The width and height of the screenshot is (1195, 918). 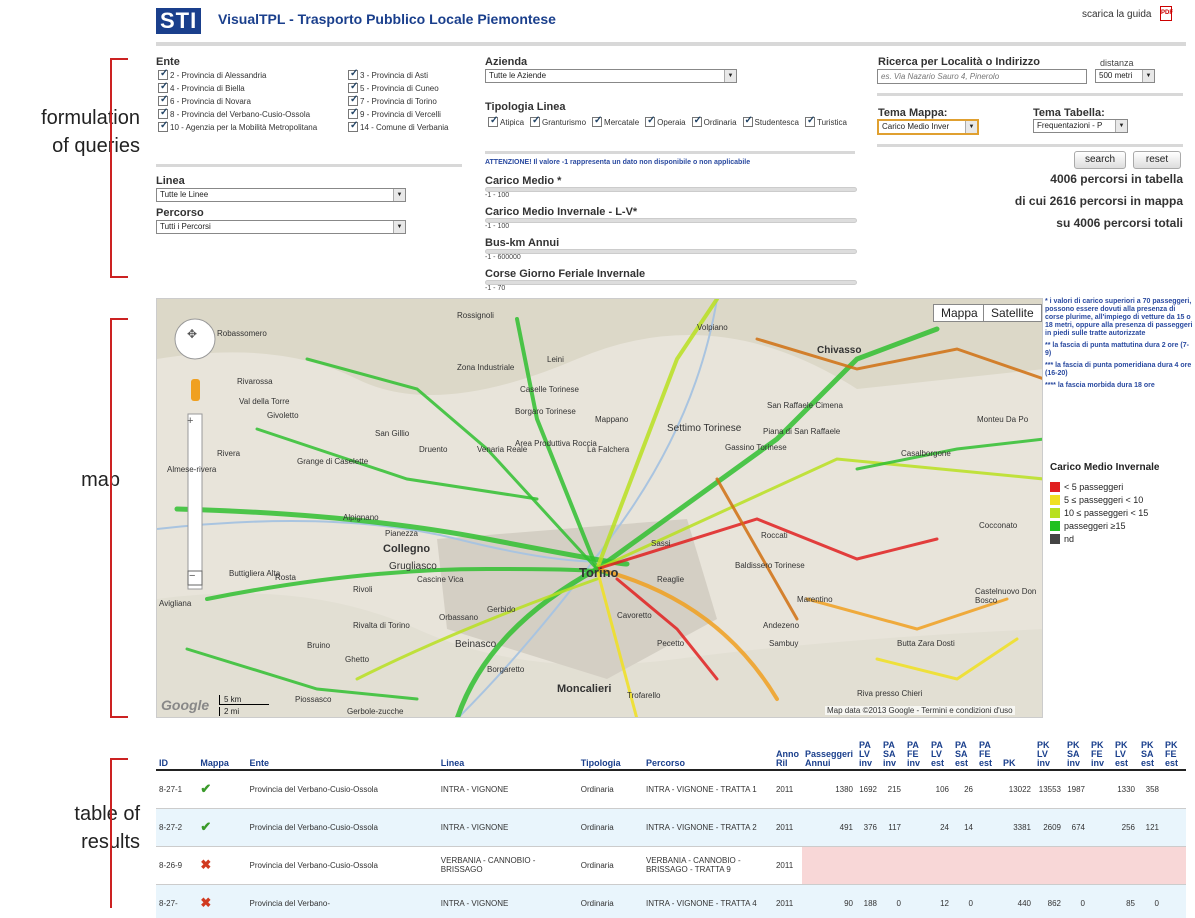 What do you see at coordinates (714, 121) in the screenshot?
I see `tipologia-checkbox: Ordinaria` at bounding box center [714, 121].